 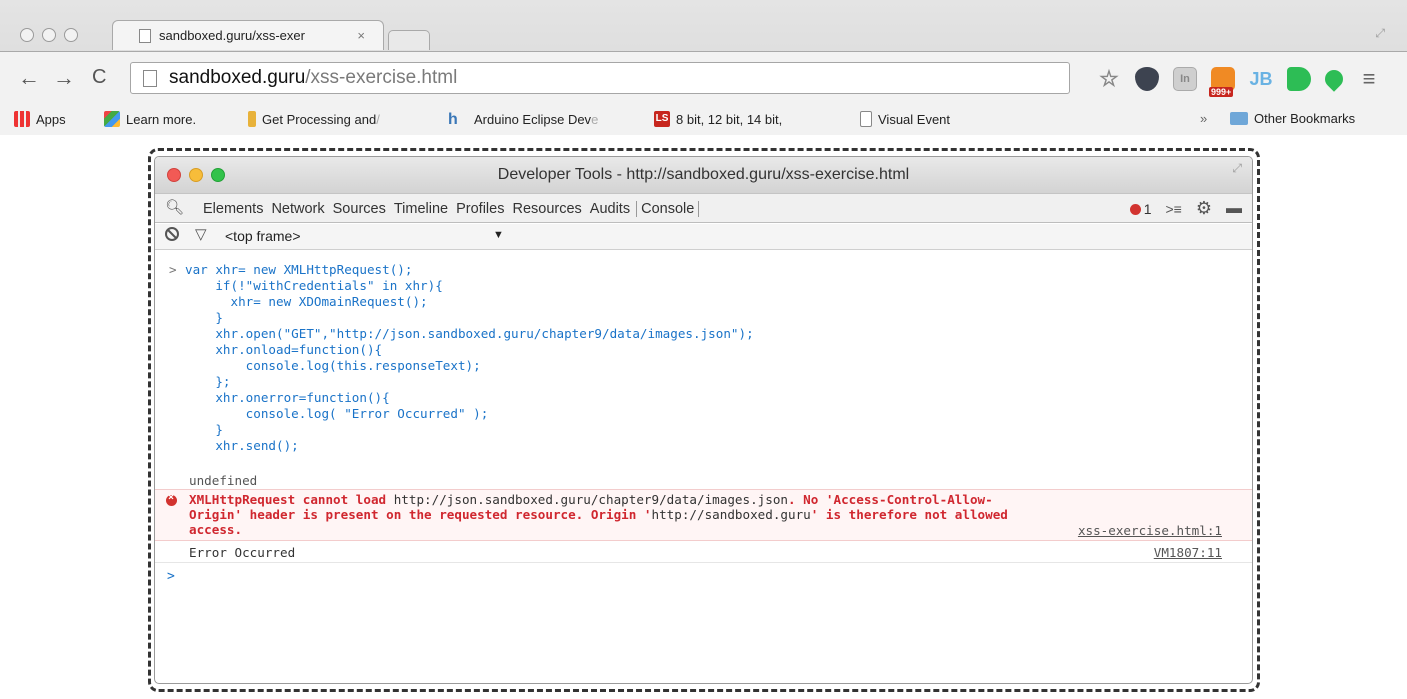 I want to click on devtools-minimize-button, so click(x=196, y=175).